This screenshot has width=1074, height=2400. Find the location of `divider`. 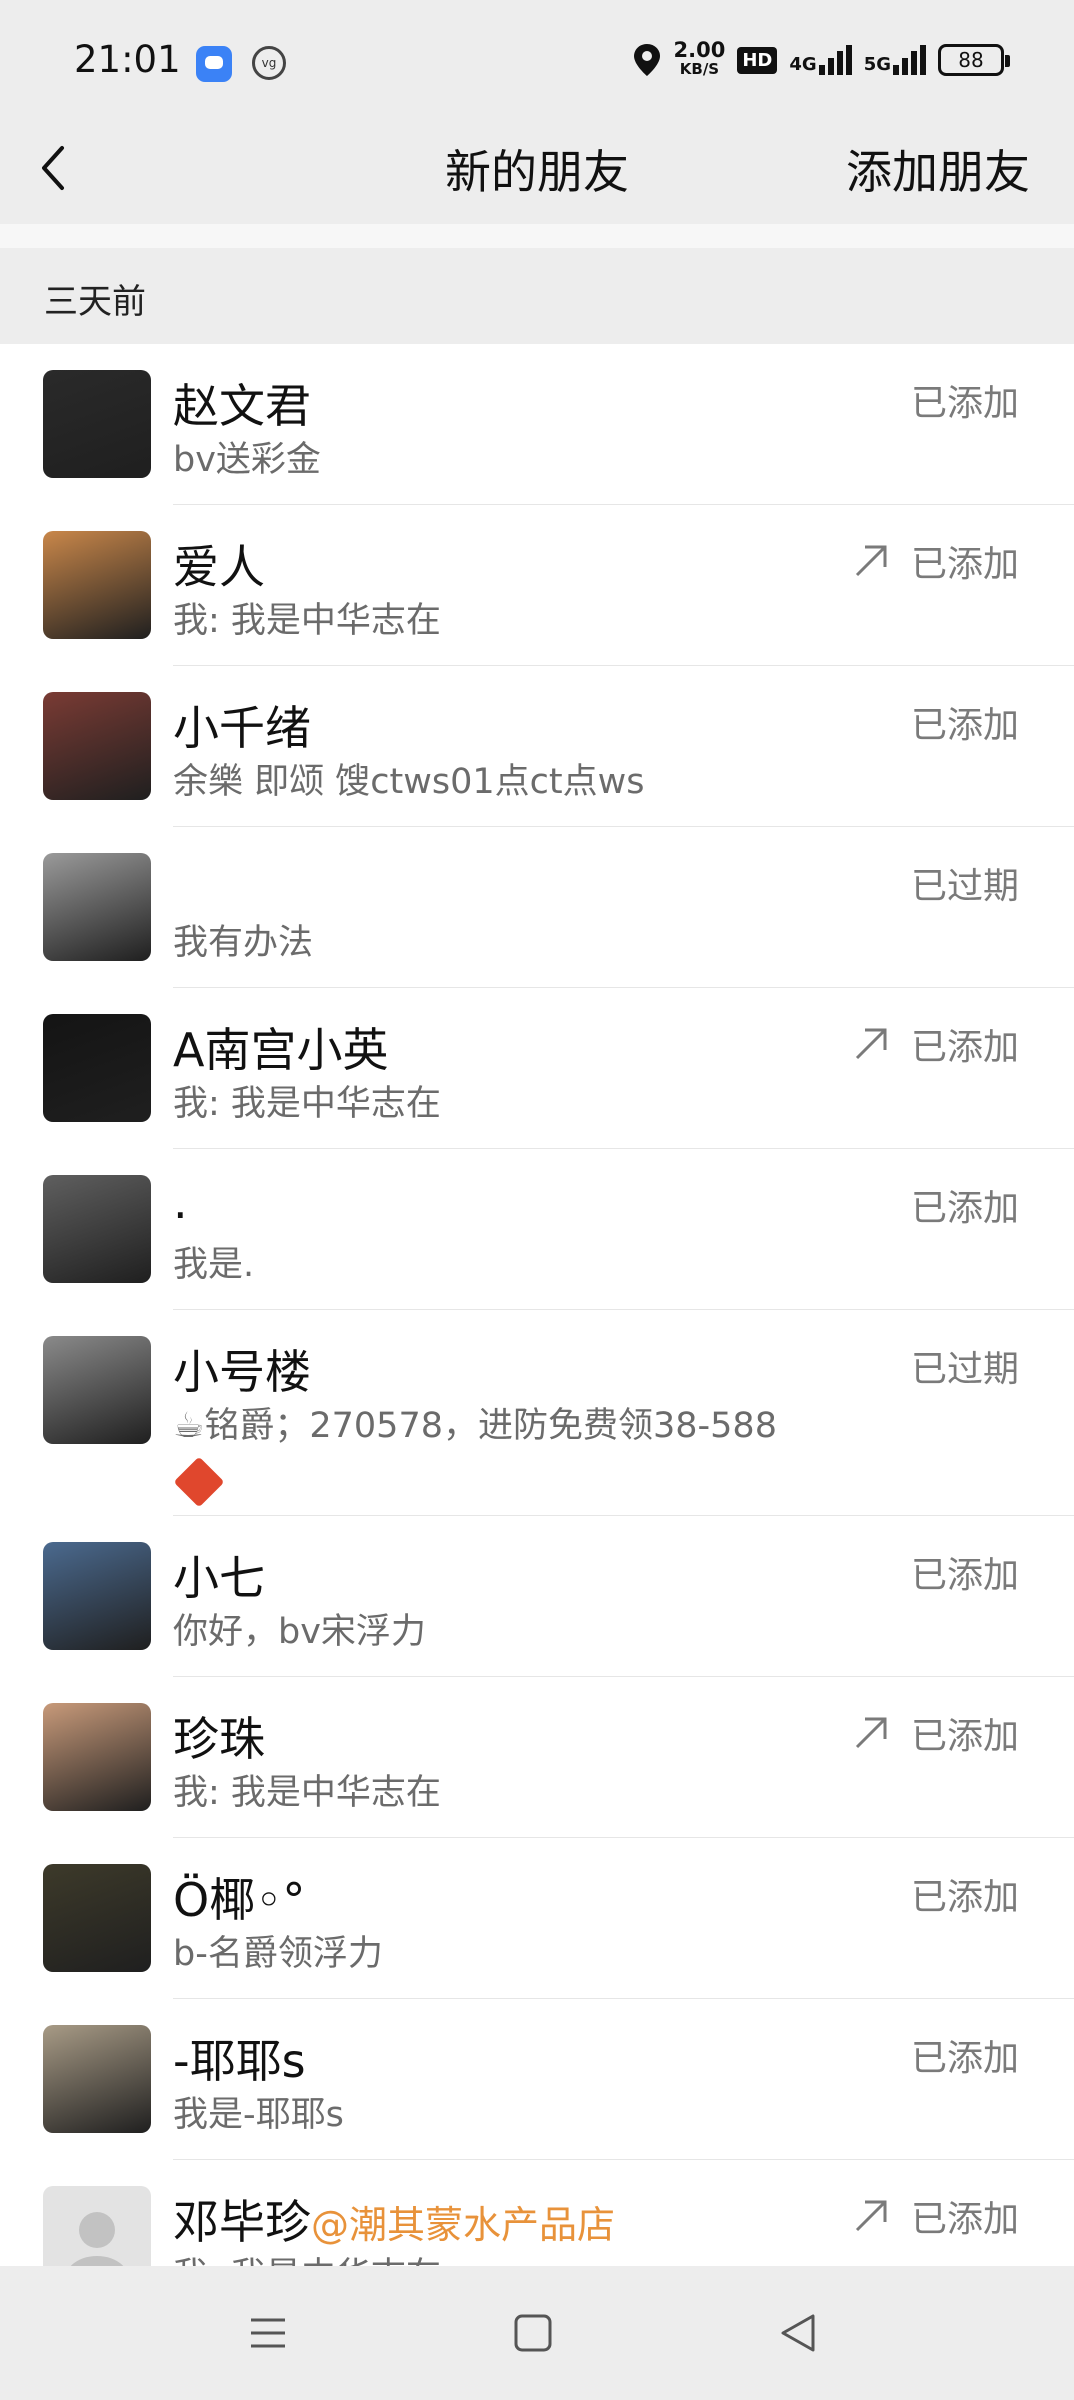

divider is located at coordinates (537, 236).